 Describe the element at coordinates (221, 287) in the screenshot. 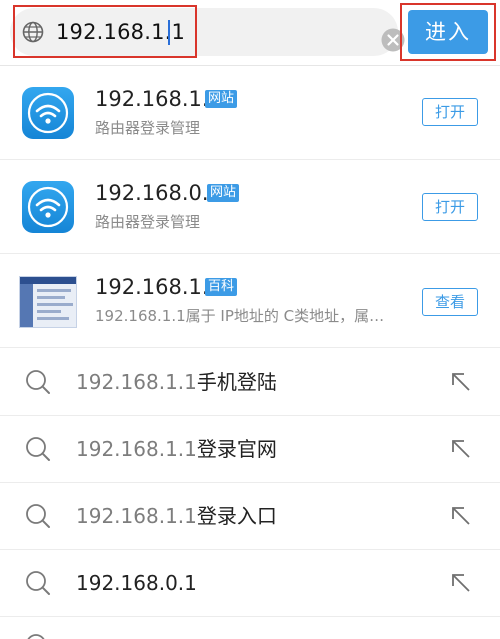

I see `result-tag: 百科` at that location.